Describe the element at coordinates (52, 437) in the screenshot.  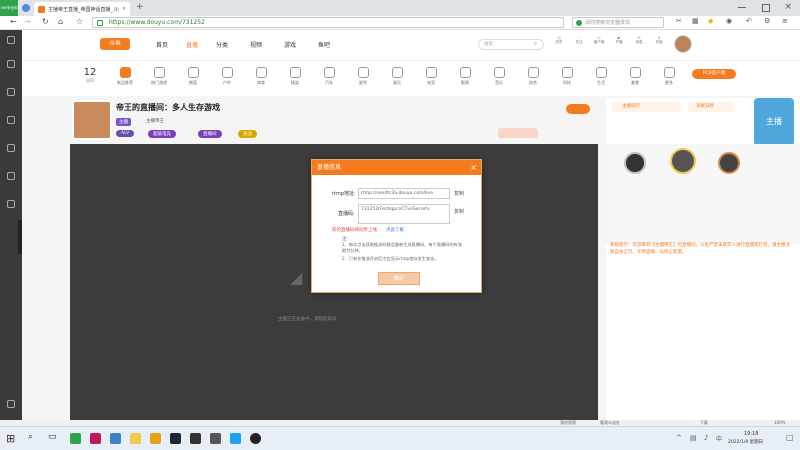
I see `task-view-icon: ▭` at that location.